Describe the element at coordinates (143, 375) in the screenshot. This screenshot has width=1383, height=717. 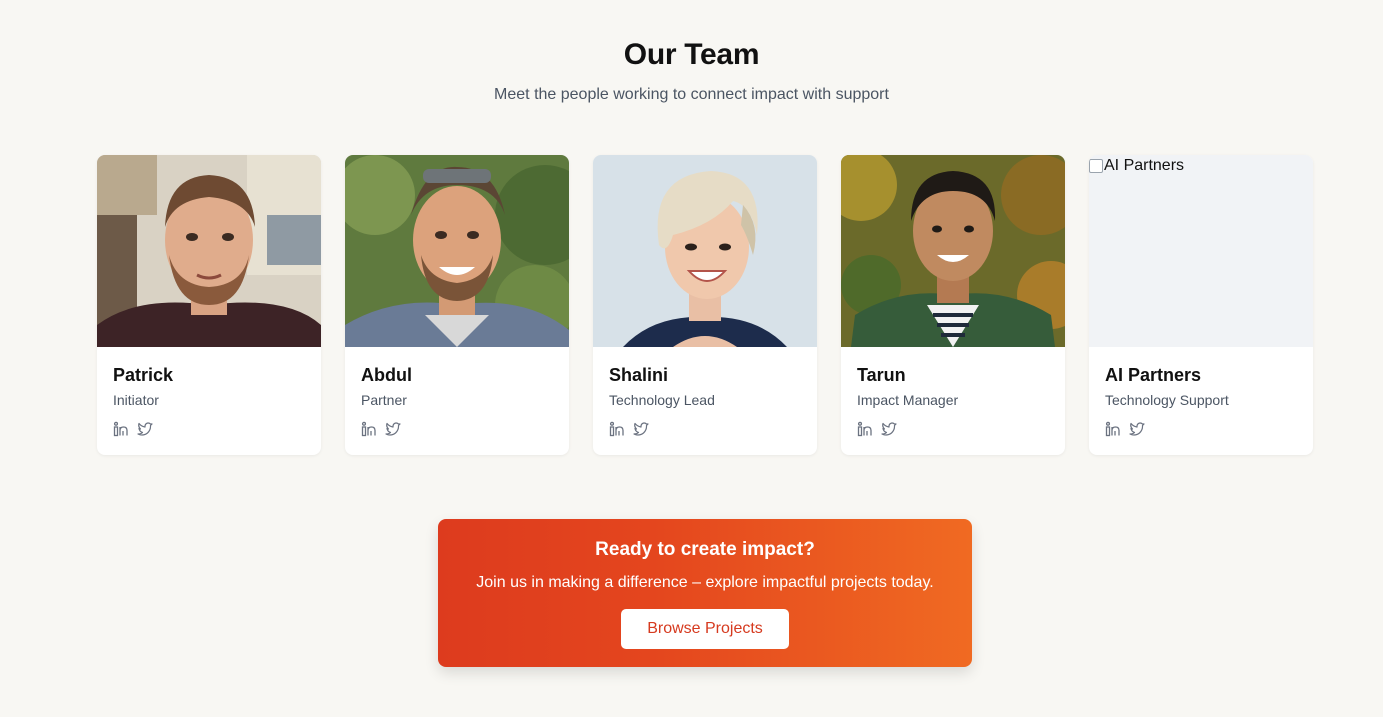
I see `member-name: Patrick` at that location.